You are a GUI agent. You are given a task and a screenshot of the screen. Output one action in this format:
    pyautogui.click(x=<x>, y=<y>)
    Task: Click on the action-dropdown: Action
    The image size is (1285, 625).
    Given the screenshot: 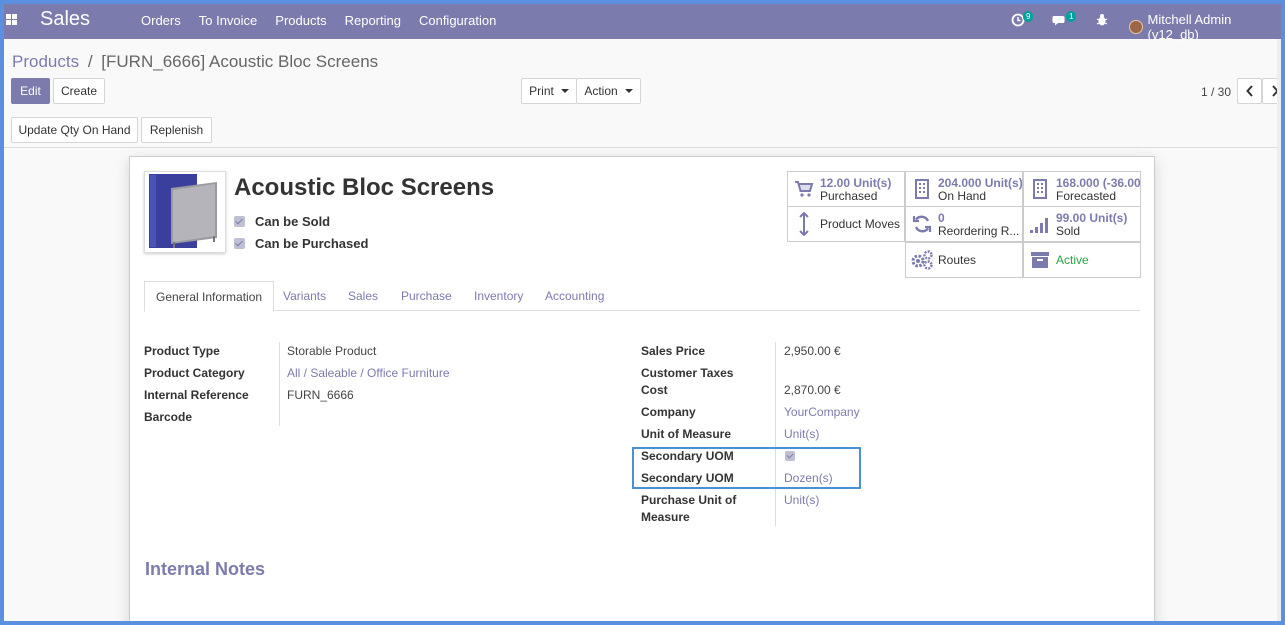 What is the action you would take?
    pyautogui.click(x=608, y=91)
    